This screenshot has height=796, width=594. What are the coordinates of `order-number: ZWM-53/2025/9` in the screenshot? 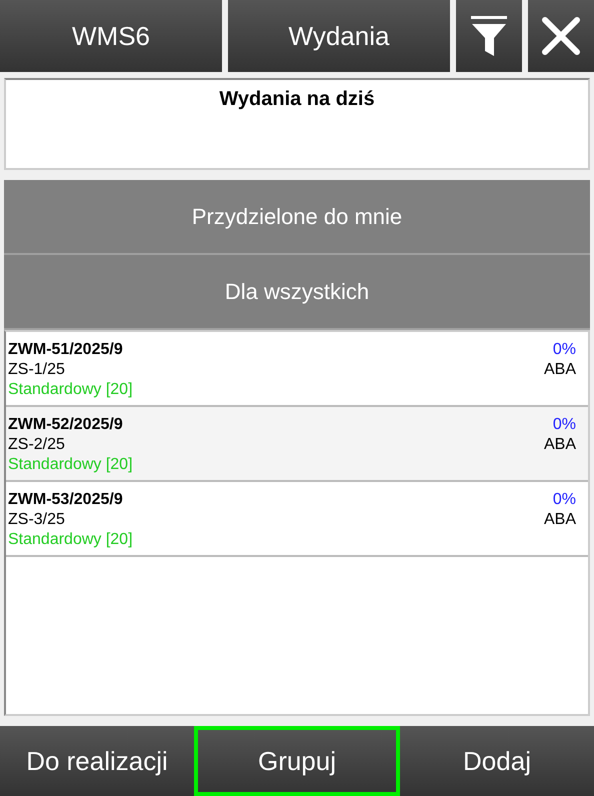 It's located at (66, 500).